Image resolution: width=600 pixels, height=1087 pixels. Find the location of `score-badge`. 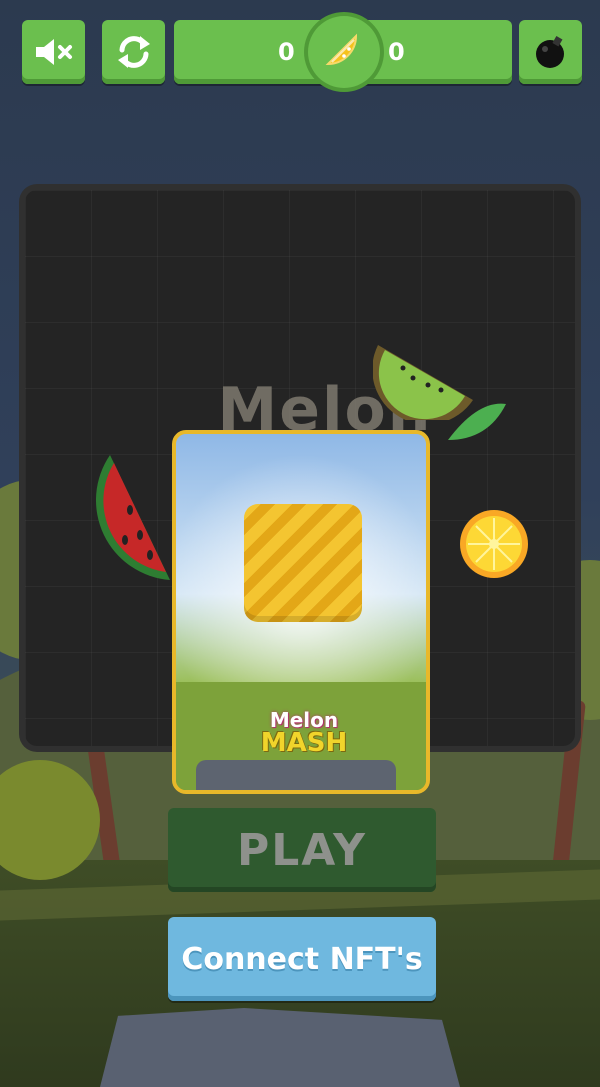

score-badge is located at coordinates (344, 52).